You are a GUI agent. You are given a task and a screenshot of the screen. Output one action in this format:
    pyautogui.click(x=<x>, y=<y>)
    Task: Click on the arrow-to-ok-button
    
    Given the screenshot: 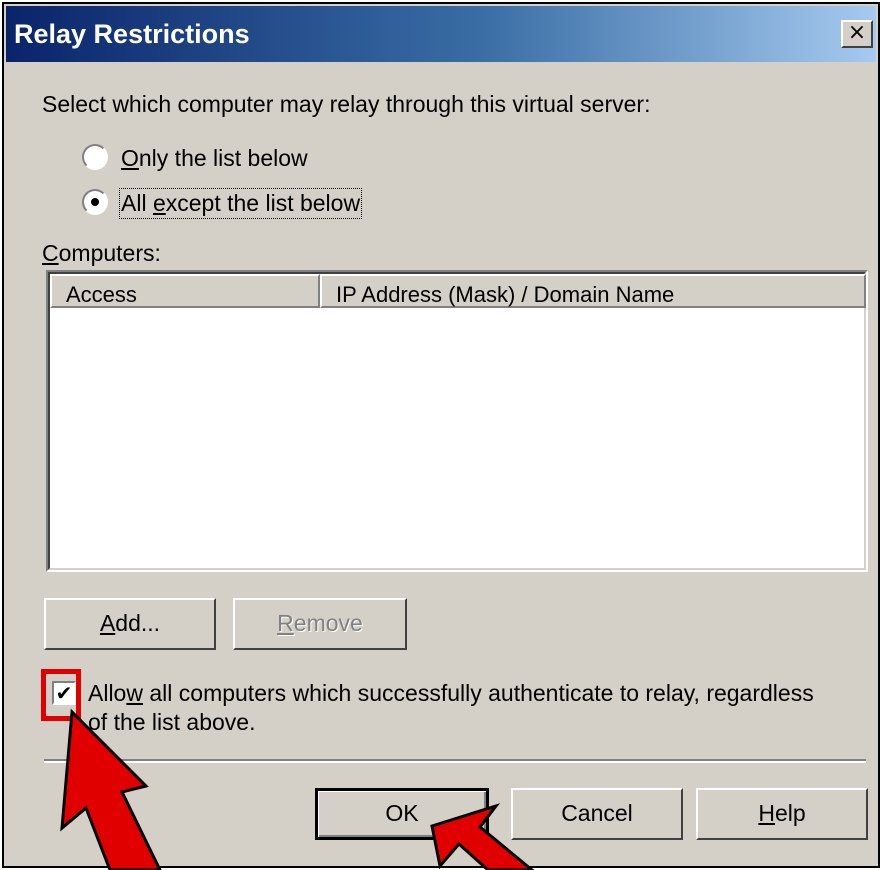 What is the action you would take?
    pyautogui.click(x=482, y=836)
    